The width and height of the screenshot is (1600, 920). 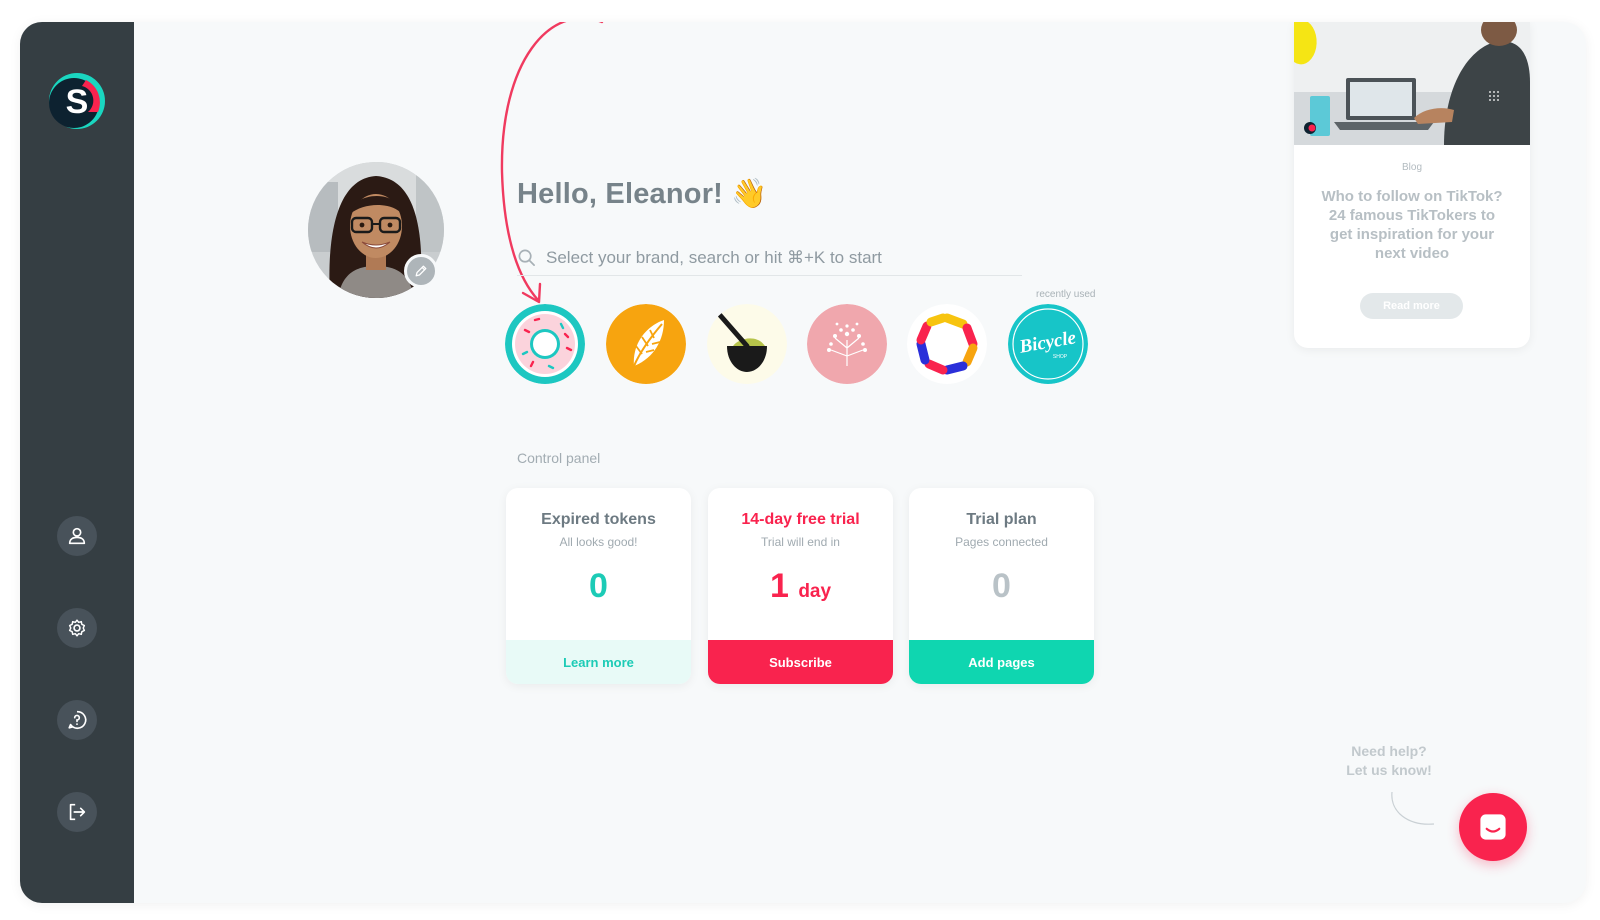 What do you see at coordinates (800, 662) in the screenshot?
I see `subscribe-button: Subscribe` at bounding box center [800, 662].